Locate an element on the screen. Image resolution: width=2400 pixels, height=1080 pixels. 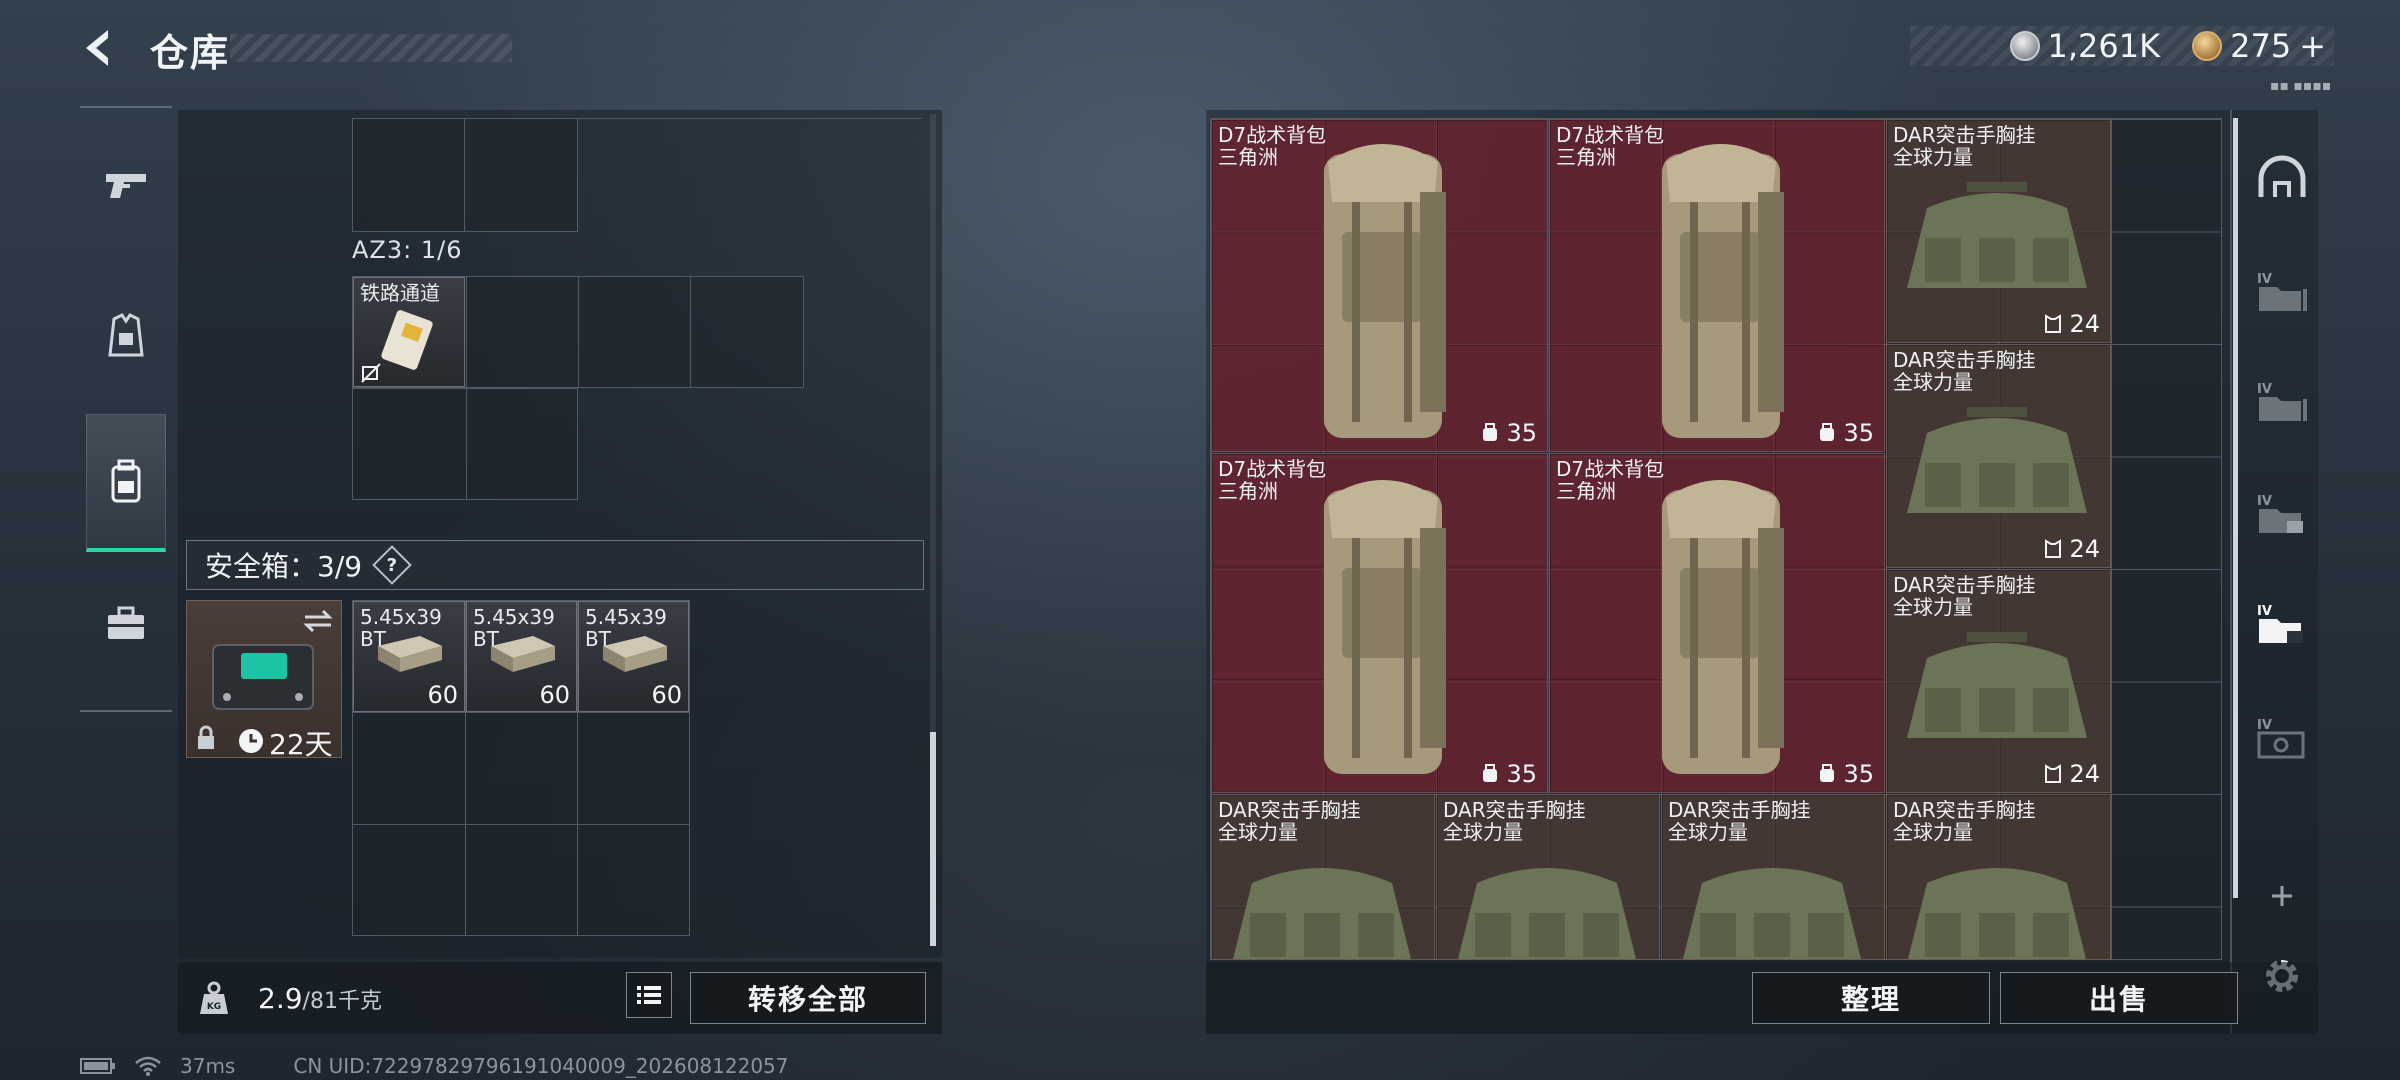
list-icon is located at coordinates (649, 995).